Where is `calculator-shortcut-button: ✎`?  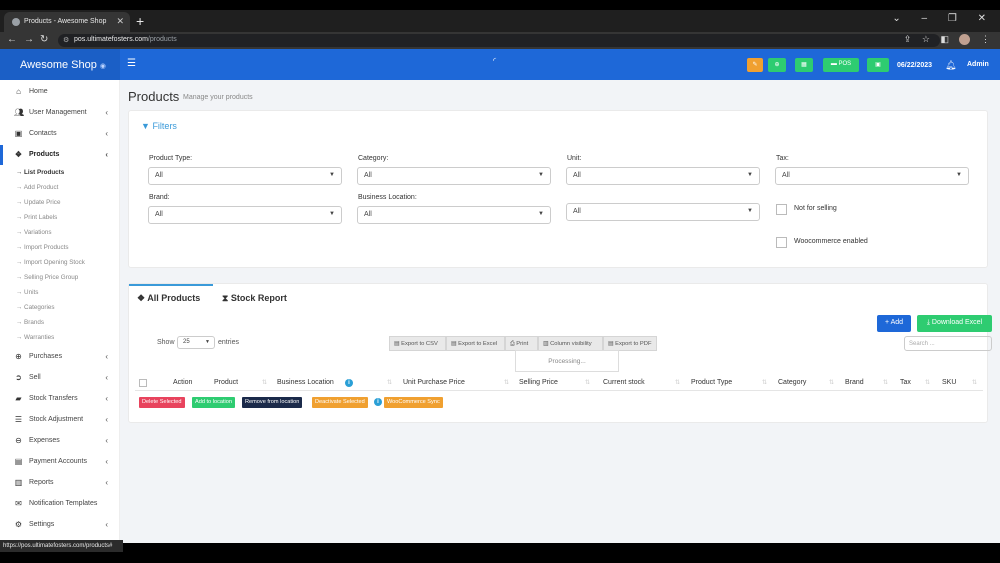
calculator-shortcut-button: ✎ is located at coordinates (755, 65).